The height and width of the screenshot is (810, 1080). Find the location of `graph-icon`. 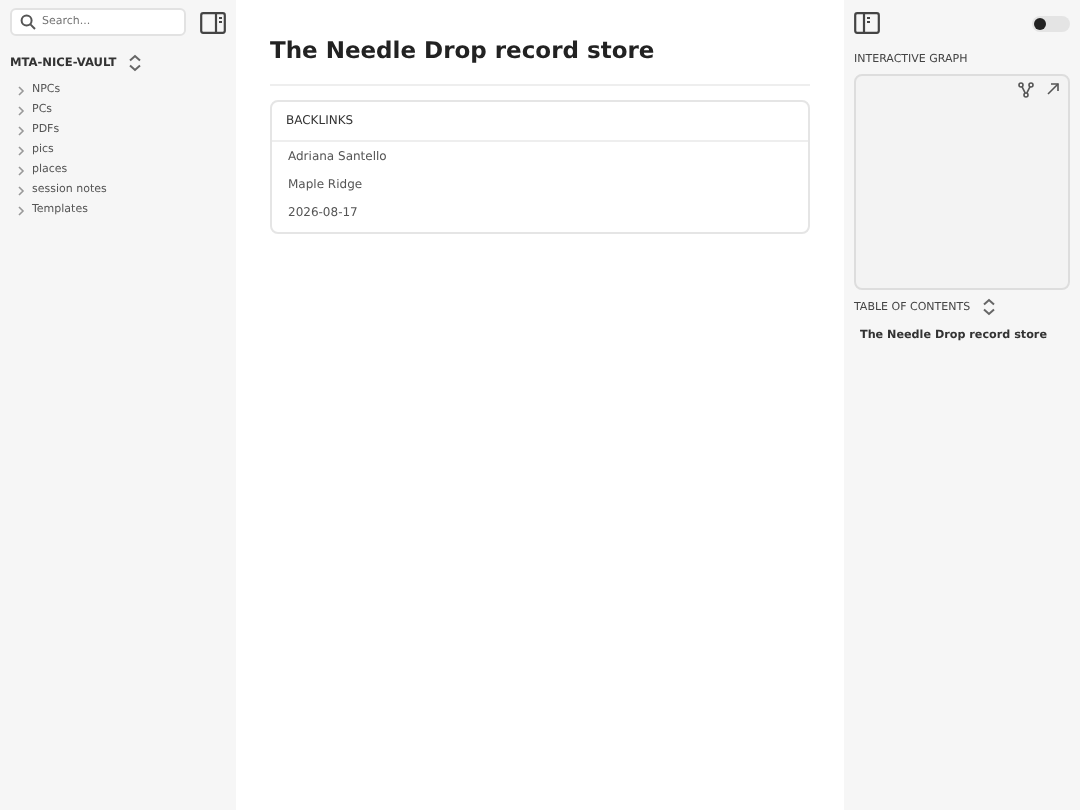

graph-icon is located at coordinates (1026, 90).